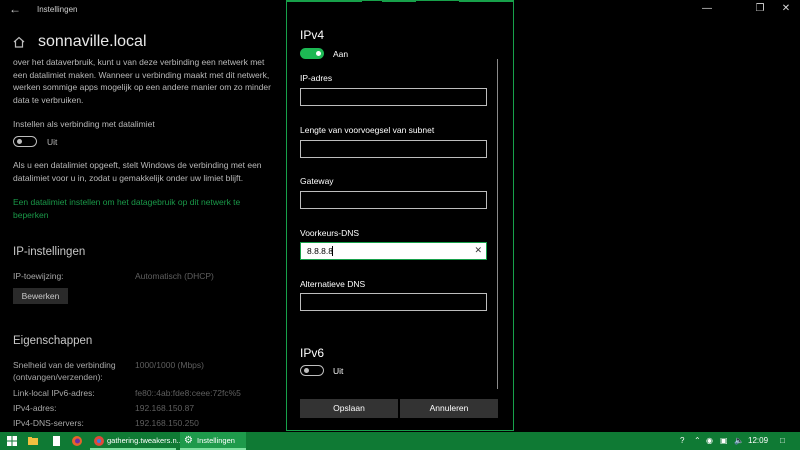  I want to click on field-label: IP-adres, so click(316, 78).